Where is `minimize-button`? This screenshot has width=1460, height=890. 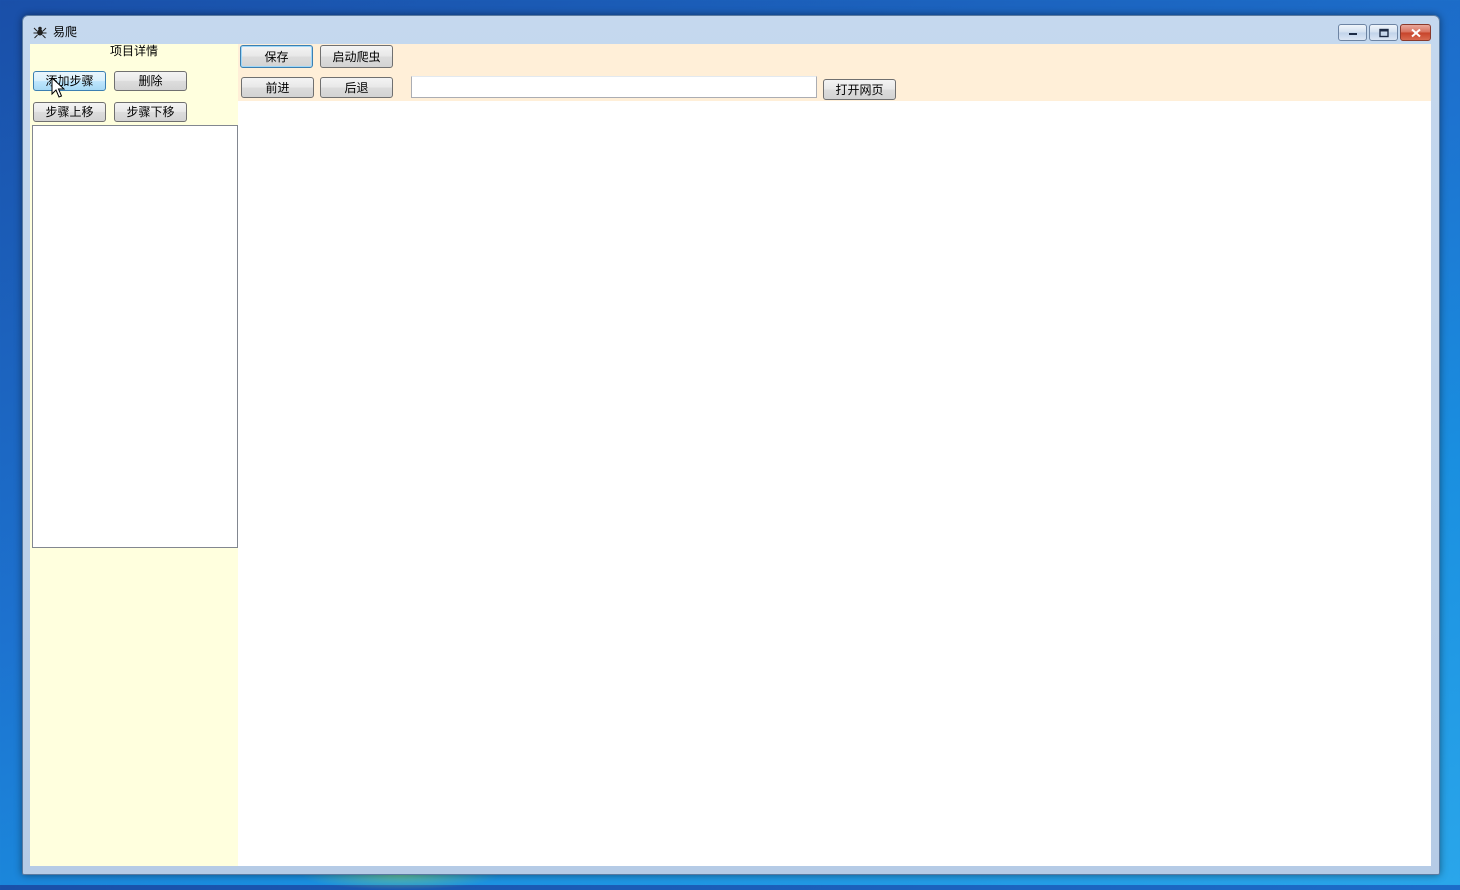
minimize-button is located at coordinates (1352, 32).